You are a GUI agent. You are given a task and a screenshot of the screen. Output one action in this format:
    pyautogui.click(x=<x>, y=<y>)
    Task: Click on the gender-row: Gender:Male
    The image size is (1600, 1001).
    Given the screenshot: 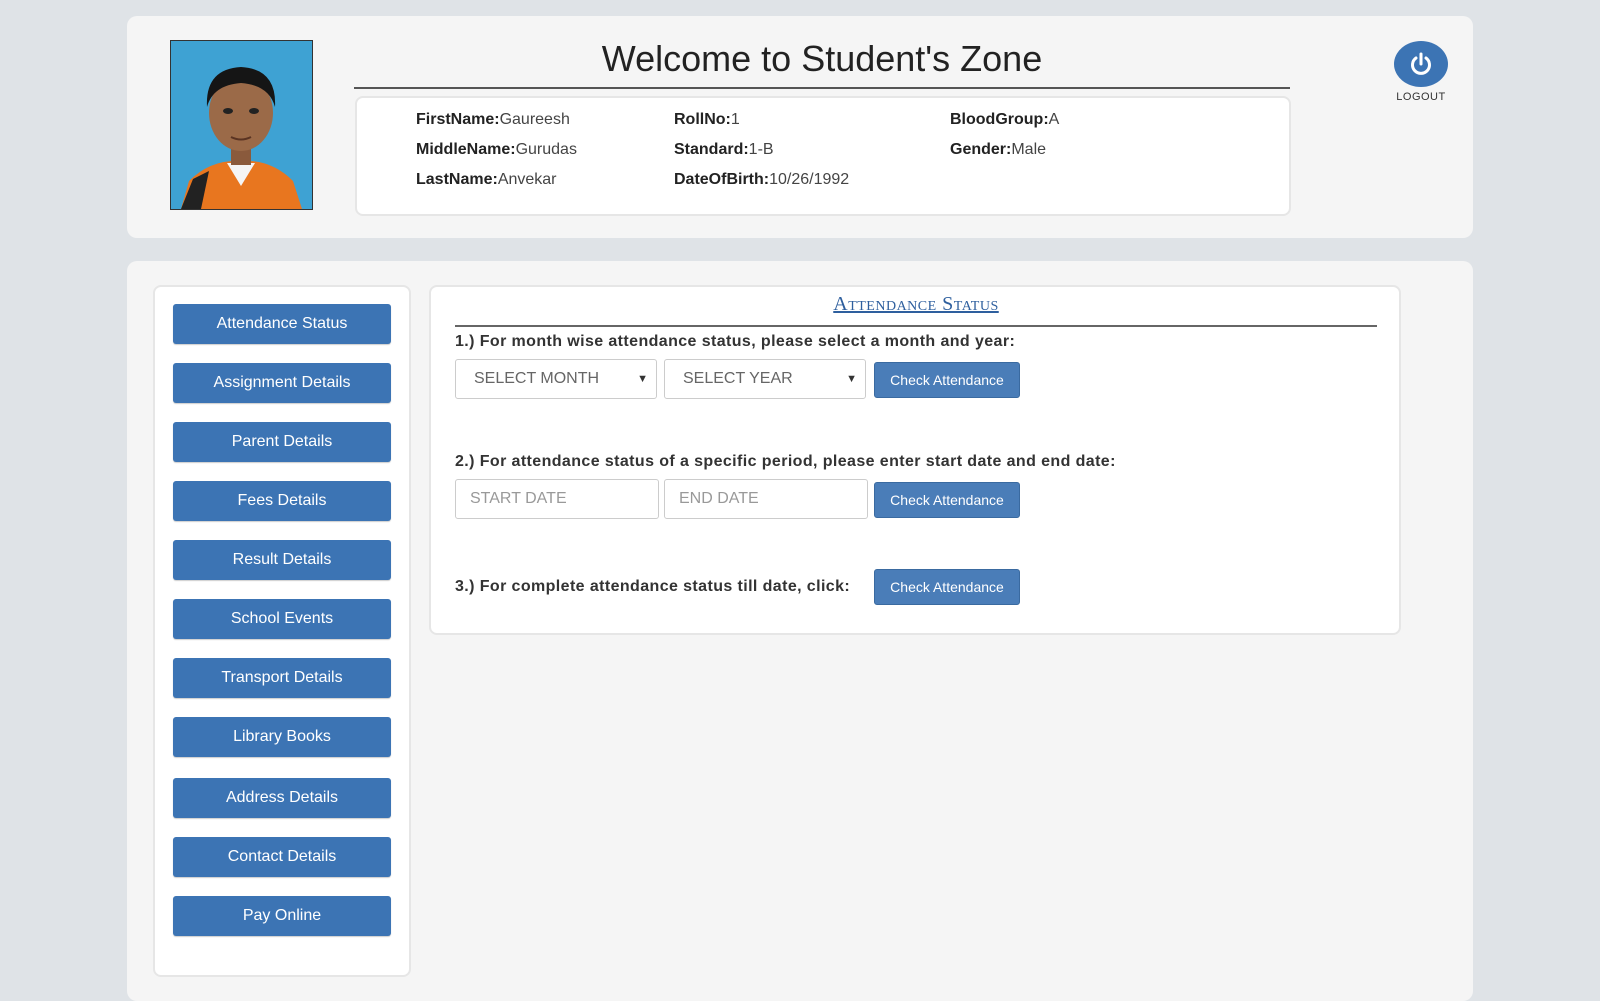 What is the action you would take?
    pyautogui.click(x=998, y=150)
    